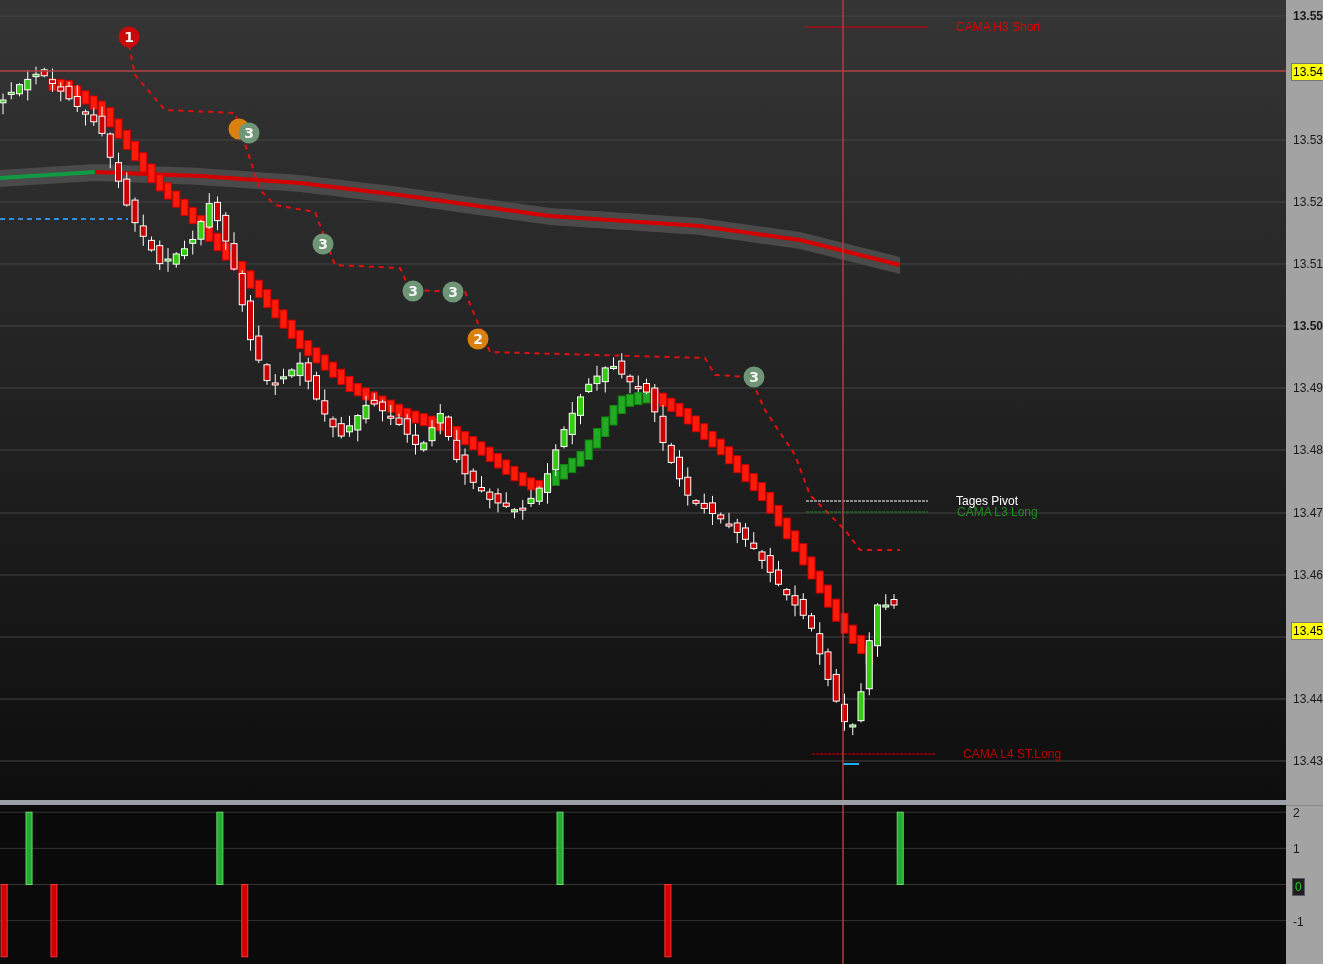 This screenshot has height=964, width=1323. What do you see at coordinates (1308, 388) in the screenshot?
I see `axis-label: 13.49` at bounding box center [1308, 388].